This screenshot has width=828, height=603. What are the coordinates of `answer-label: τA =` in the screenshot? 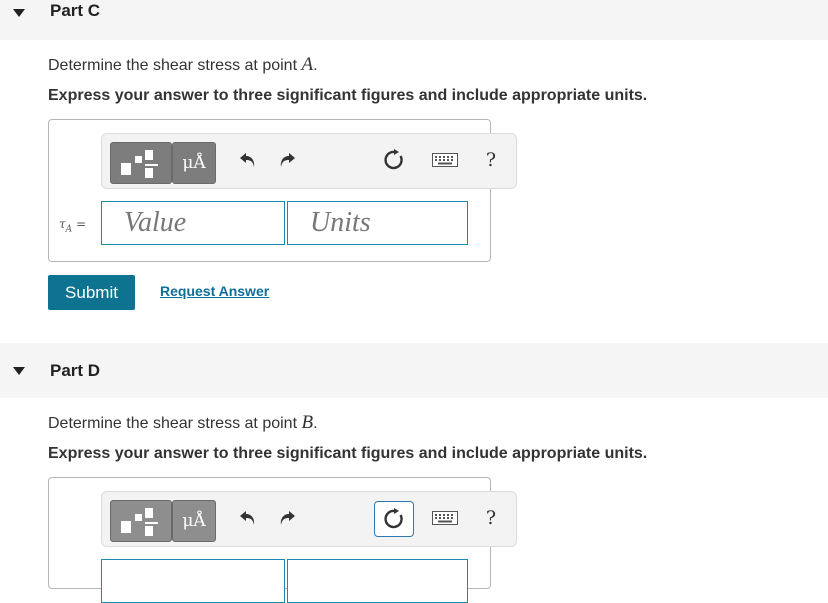 It's located at (72, 225).